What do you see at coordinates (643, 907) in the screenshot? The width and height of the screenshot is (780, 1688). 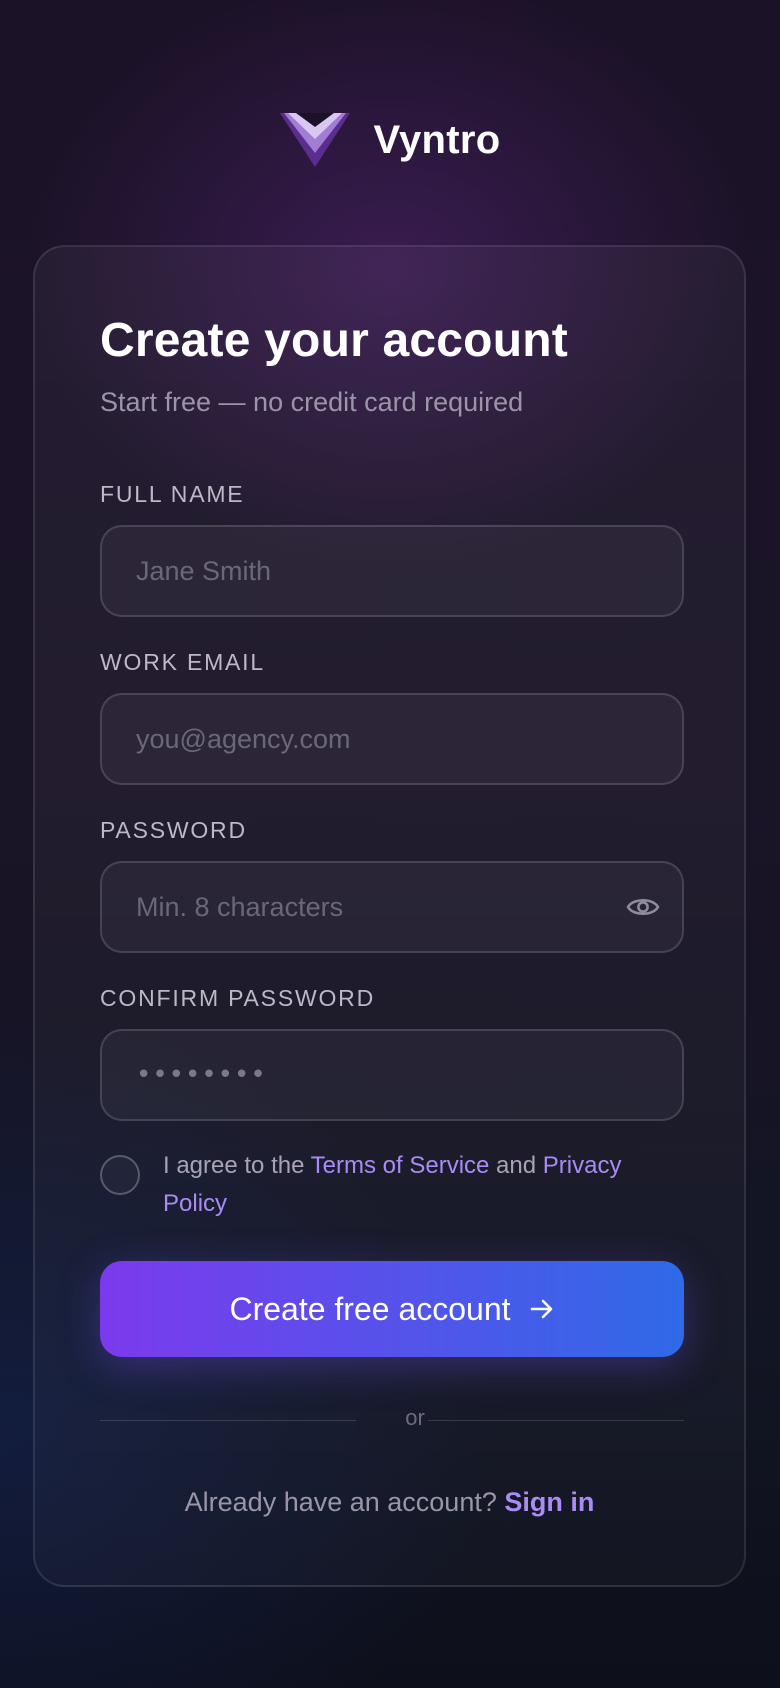 I see `eye-icon` at bounding box center [643, 907].